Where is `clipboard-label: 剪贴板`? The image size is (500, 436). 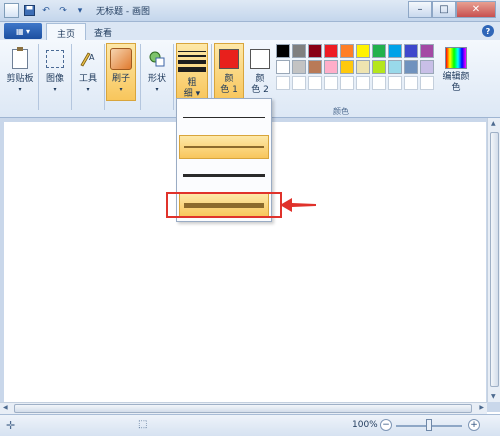
clipboard-label: 剪贴板 is located at coordinates (20, 79).